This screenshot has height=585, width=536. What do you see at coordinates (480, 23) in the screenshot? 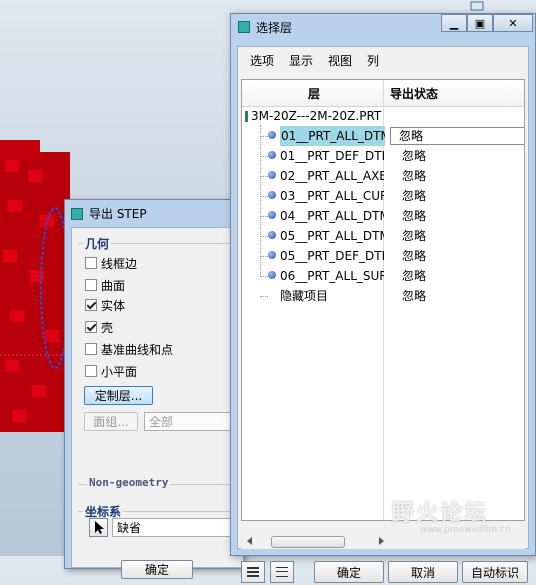
I see `maximize-button: ▣` at bounding box center [480, 23].